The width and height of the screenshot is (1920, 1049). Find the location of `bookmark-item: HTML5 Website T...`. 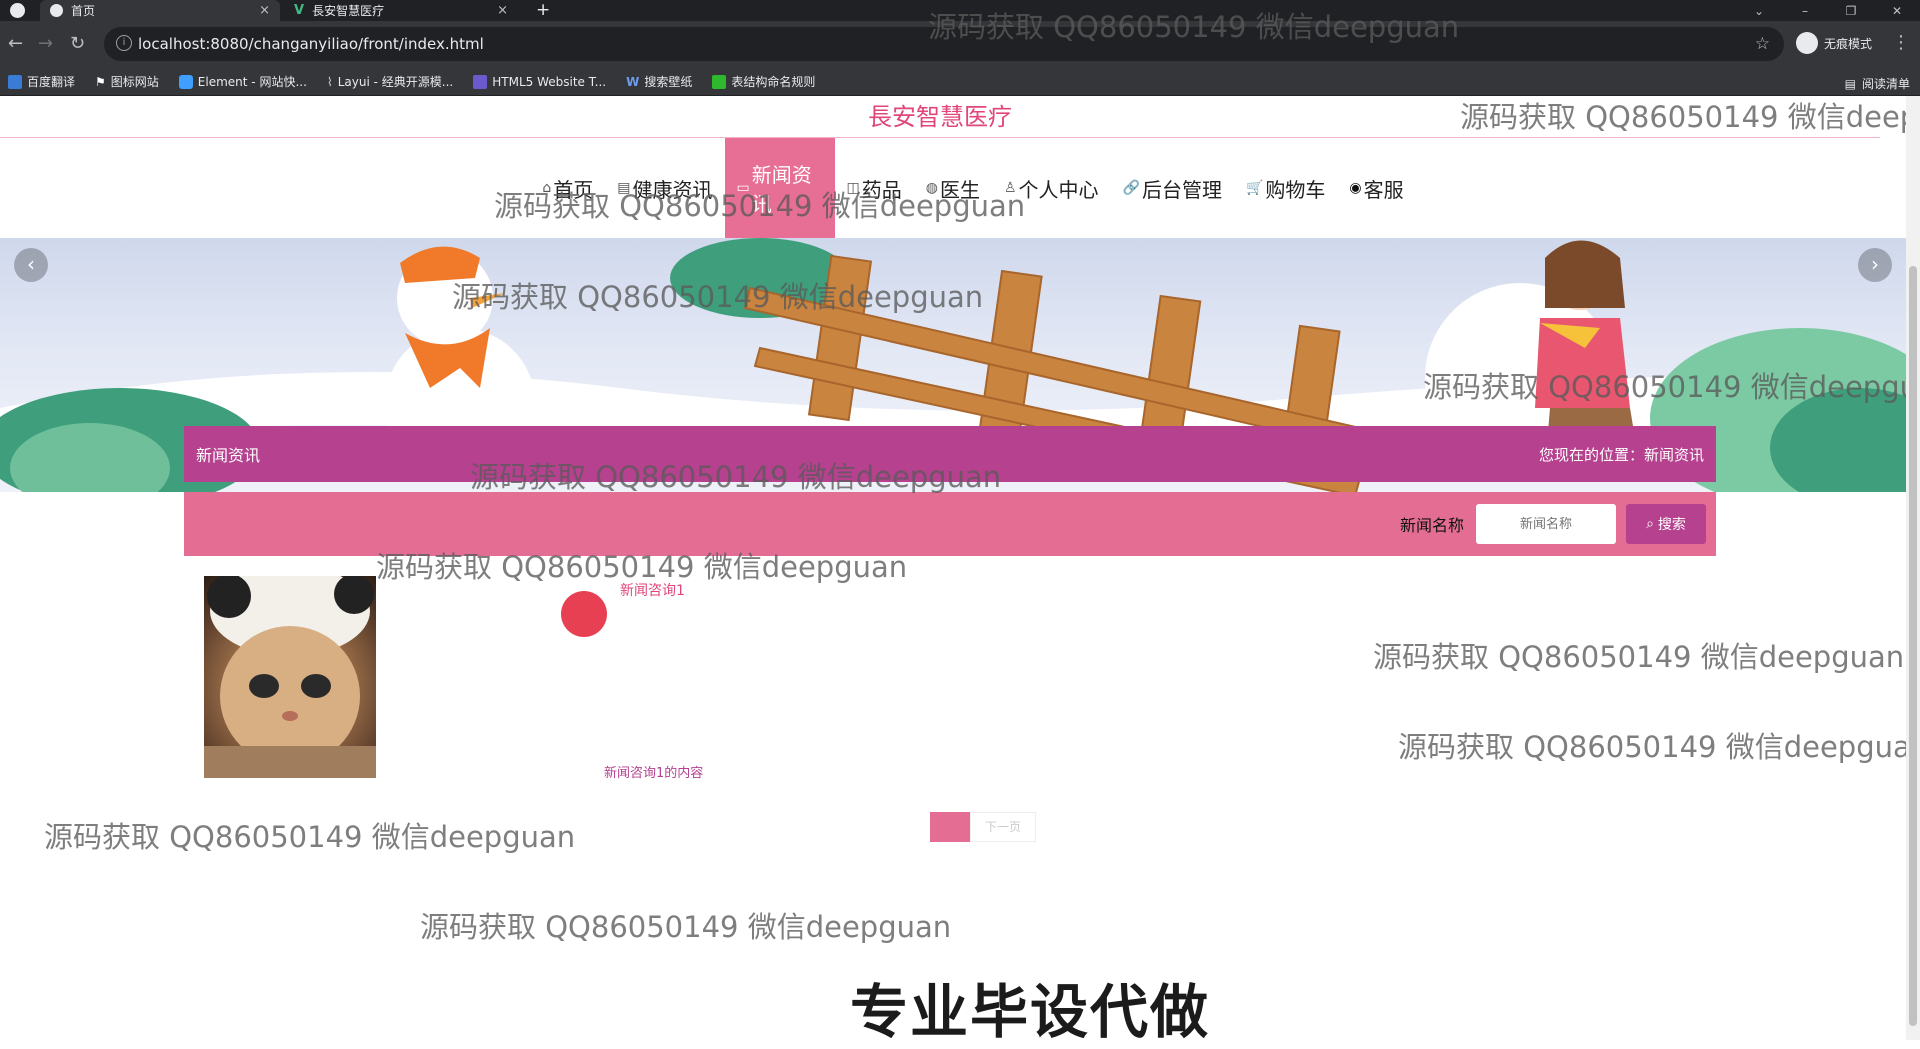

bookmark-item: HTML5 Website T... is located at coordinates (539, 81).